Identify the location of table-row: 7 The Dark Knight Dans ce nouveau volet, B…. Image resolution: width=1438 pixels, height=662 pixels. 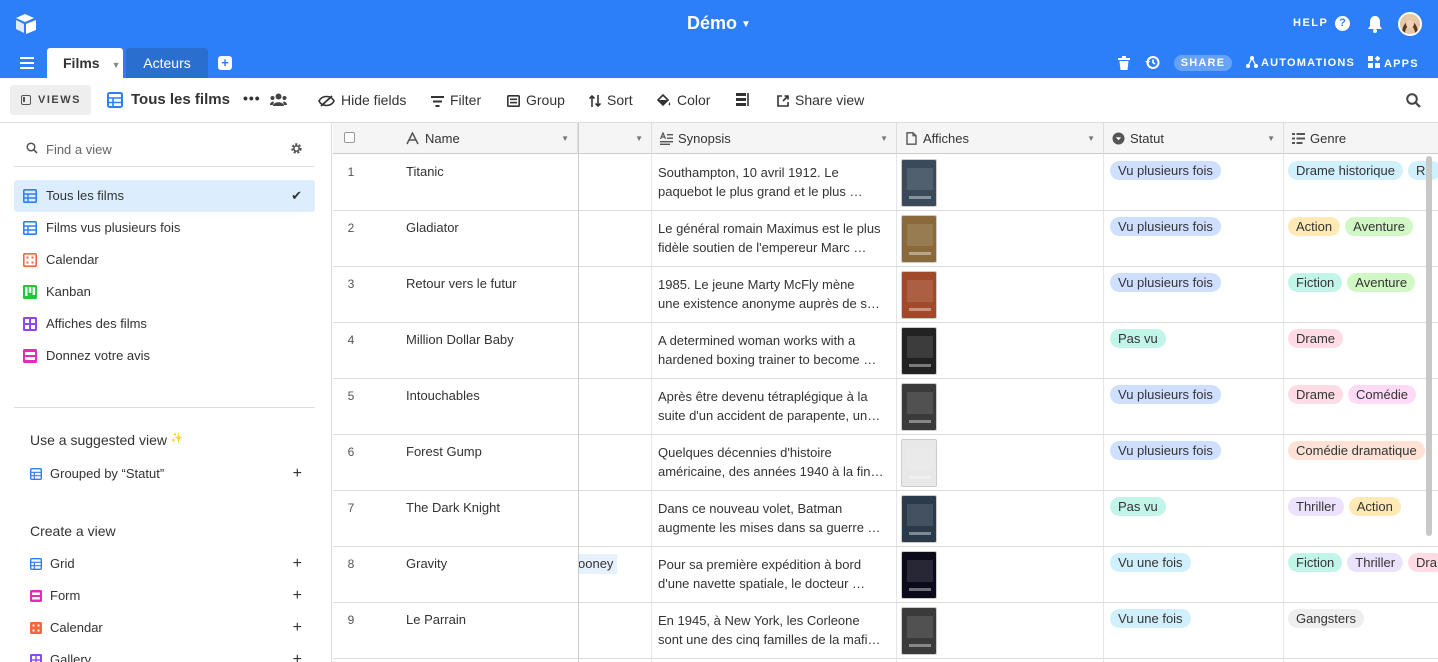
(885, 519).